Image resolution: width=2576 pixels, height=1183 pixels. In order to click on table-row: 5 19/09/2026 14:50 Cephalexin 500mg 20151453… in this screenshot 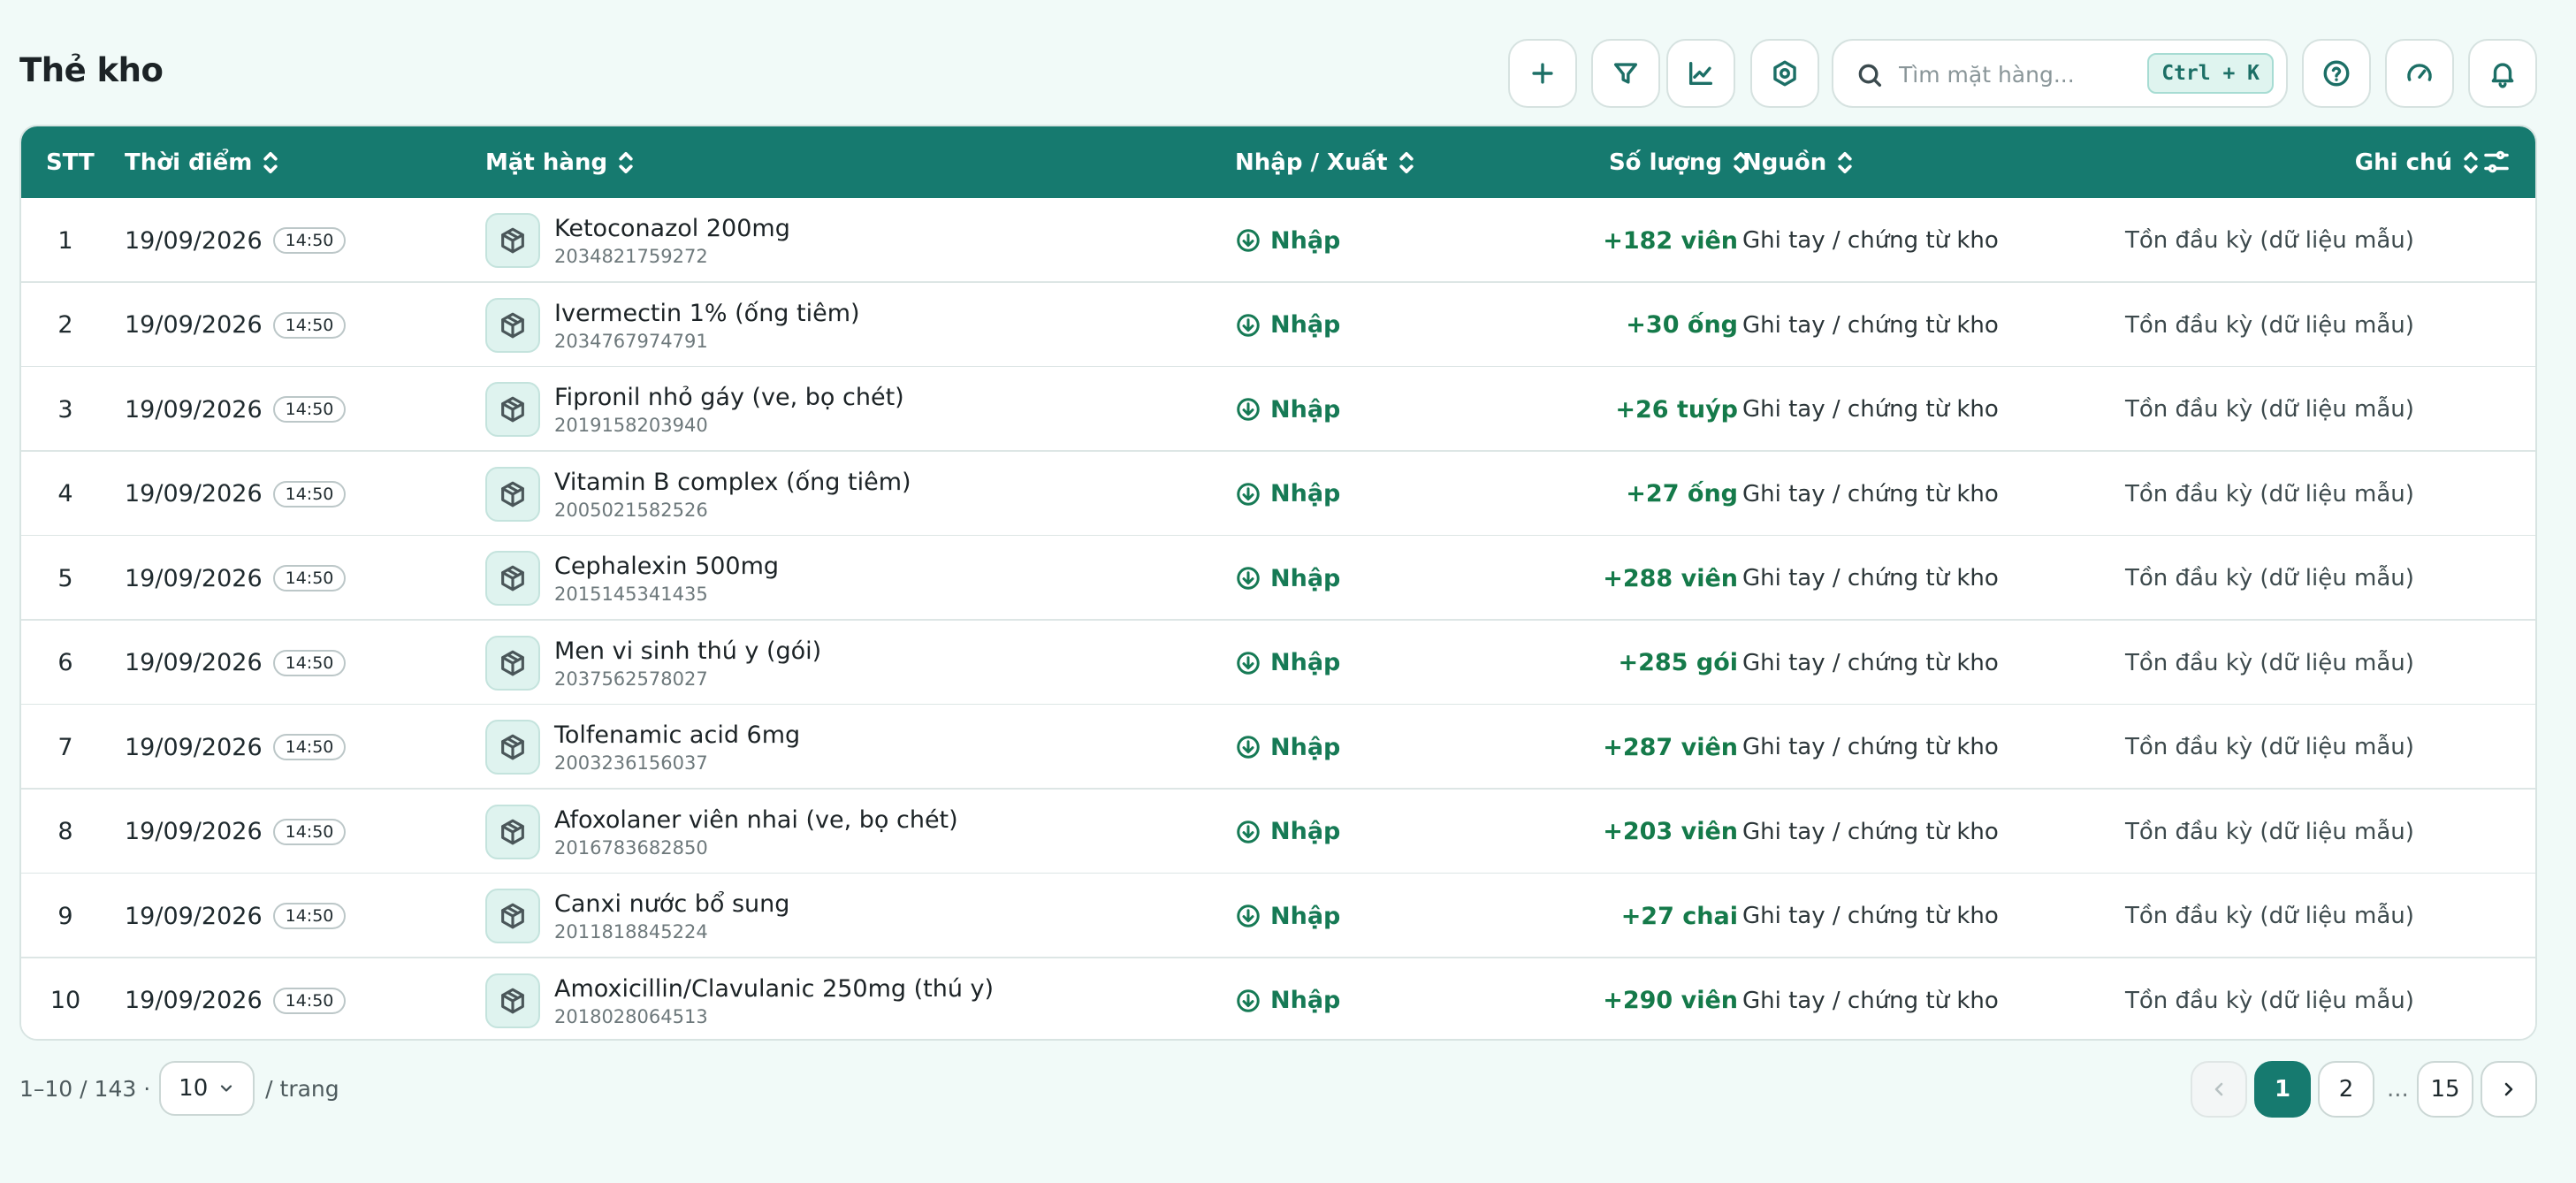, I will do `click(1278, 578)`.